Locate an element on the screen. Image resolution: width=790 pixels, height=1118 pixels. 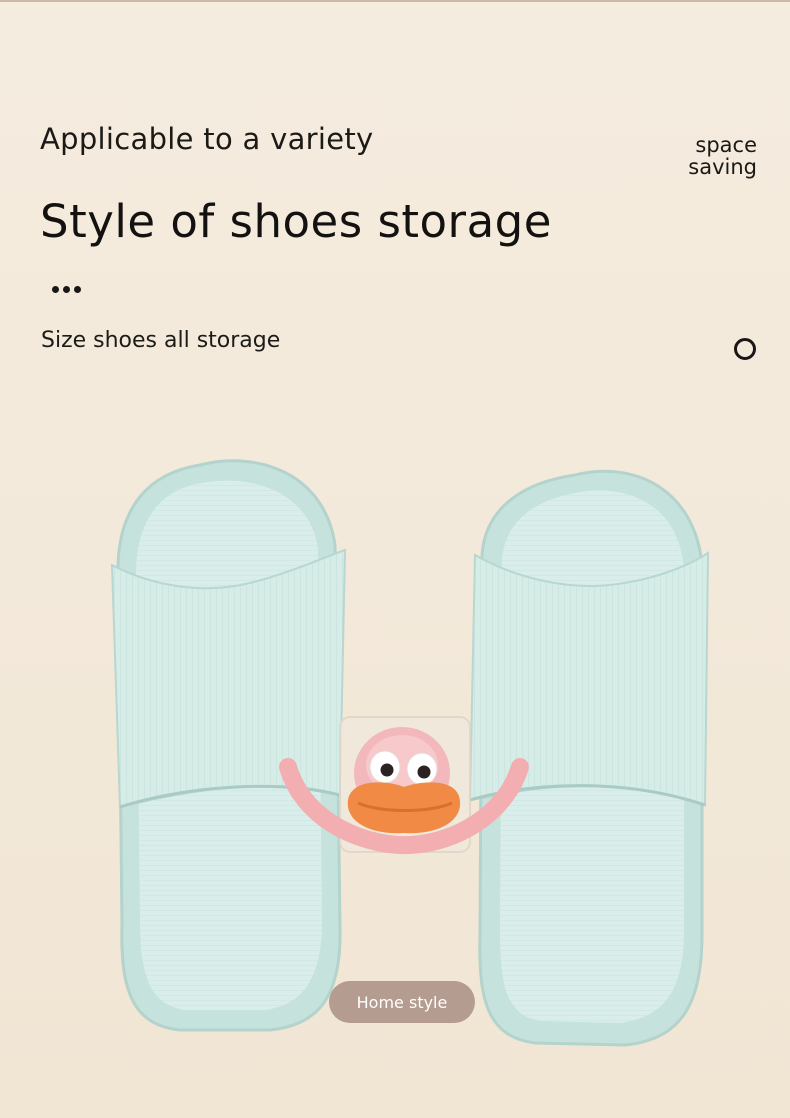
page-title: Style of shoes storage is located at coordinates (296, 221).